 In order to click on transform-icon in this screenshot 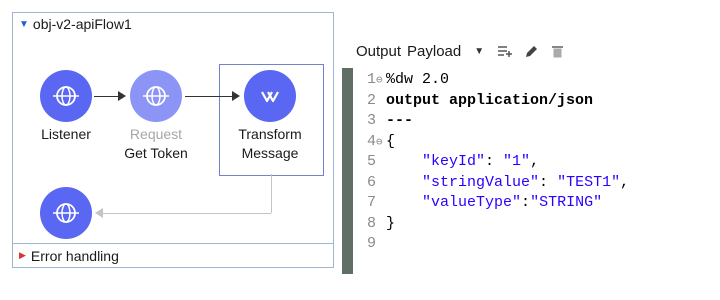, I will do `click(270, 97)`.